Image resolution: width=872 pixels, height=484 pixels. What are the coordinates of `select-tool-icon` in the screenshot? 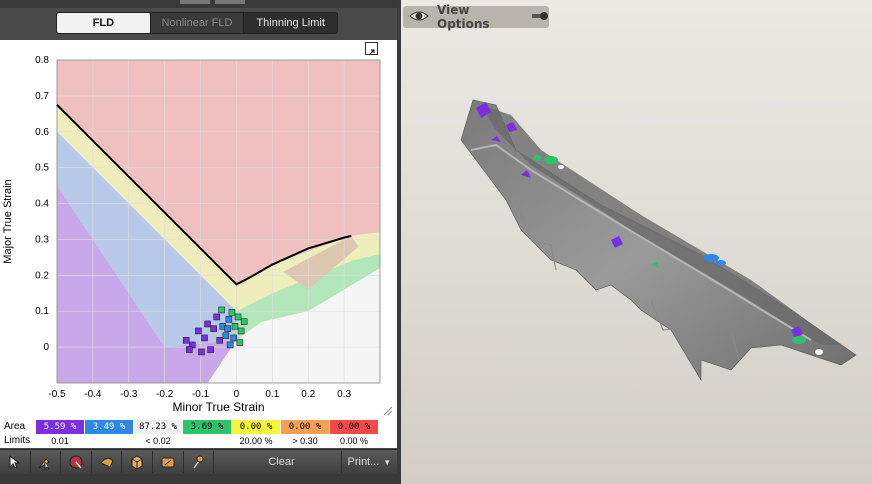 It's located at (15, 462).